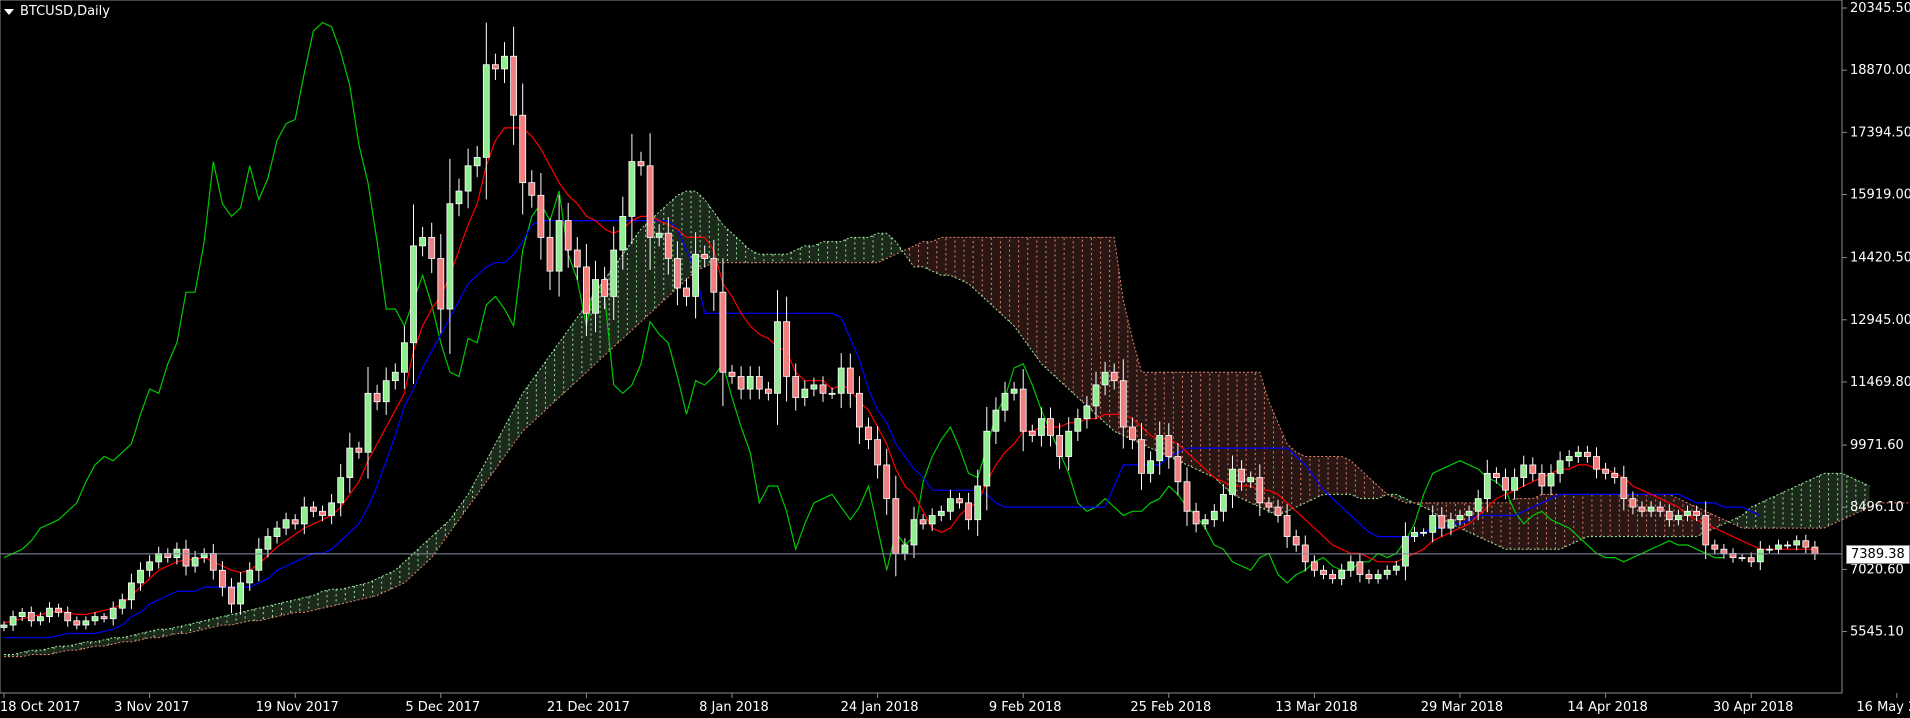 The image size is (1910, 718). I want to click on x-tick-label: 16 May 2018, so click(1883, 707).